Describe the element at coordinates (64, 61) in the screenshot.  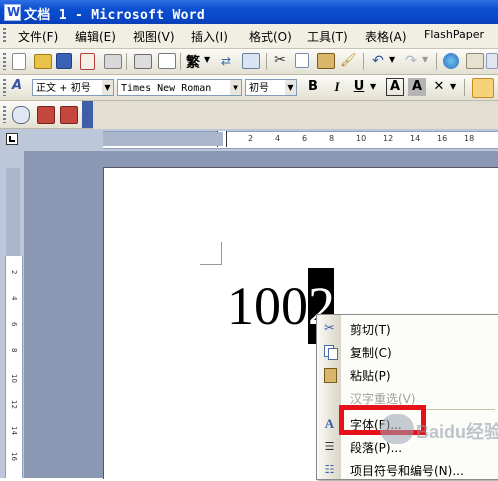
I see `save-icon` at that location.